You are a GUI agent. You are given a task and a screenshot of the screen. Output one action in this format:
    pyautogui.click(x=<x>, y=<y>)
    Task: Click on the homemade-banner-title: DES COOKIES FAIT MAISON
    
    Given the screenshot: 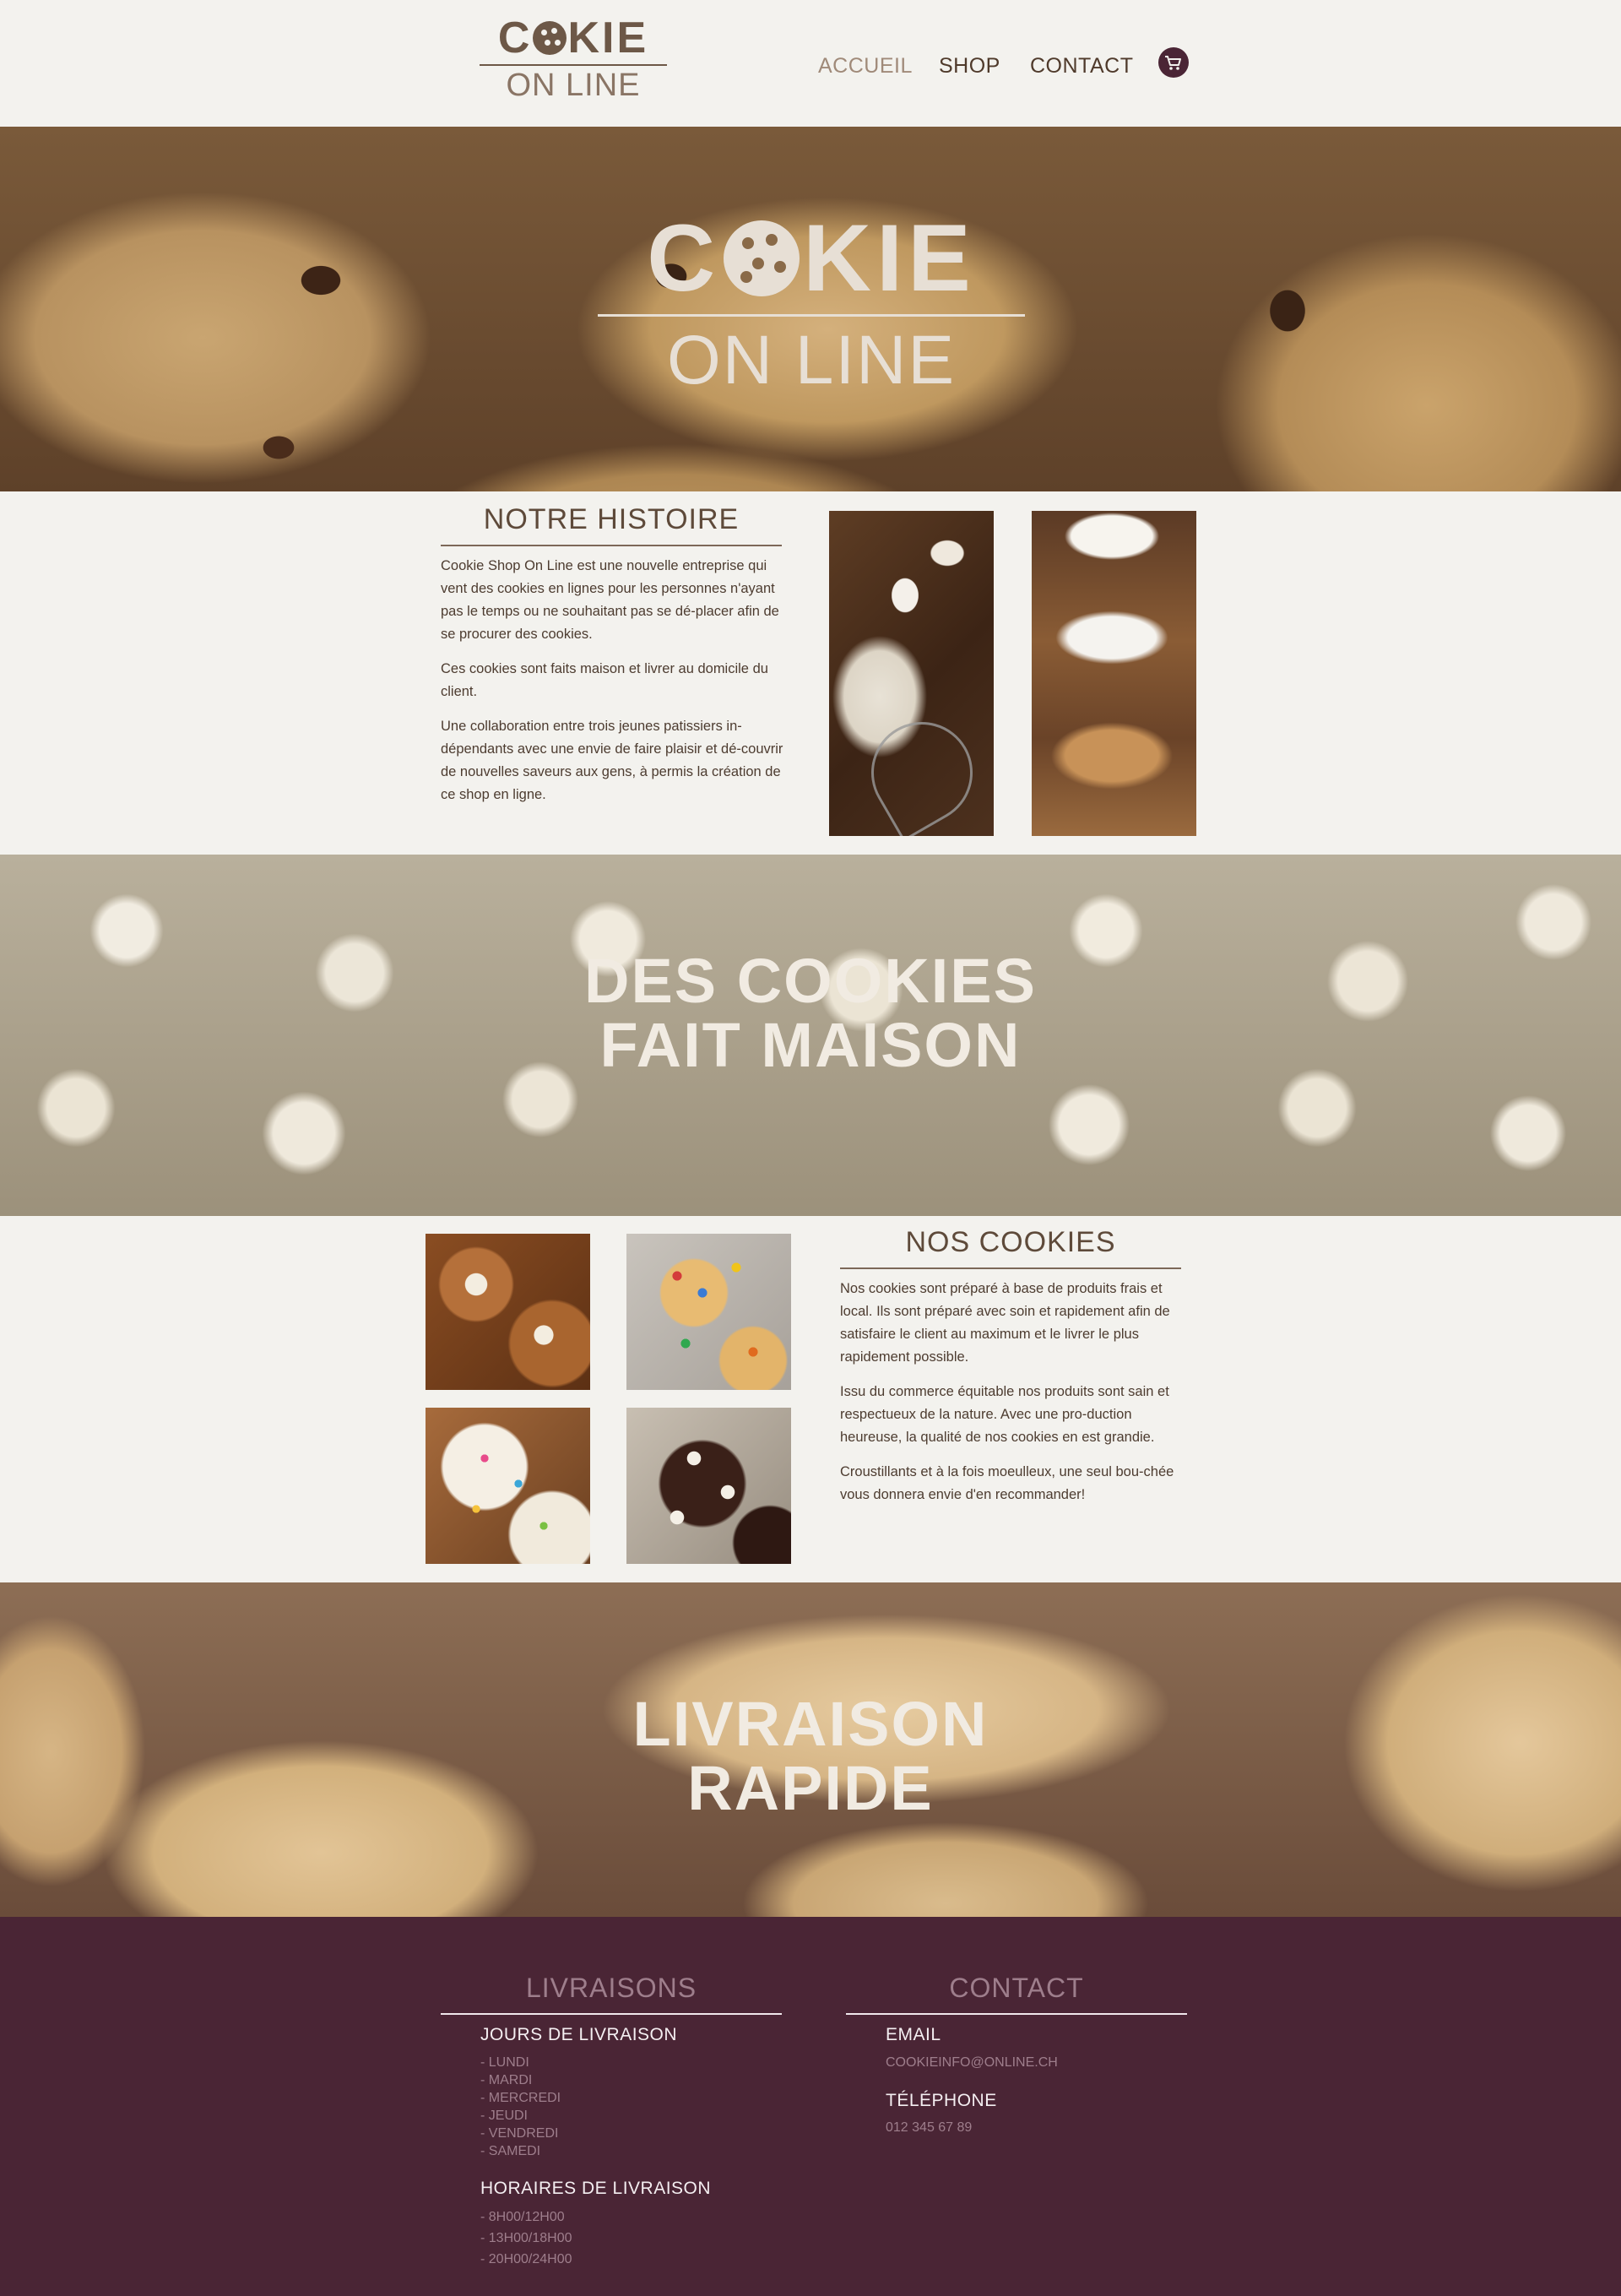 What is the action you would take?
    pyautogui.click(x=810, y=1013)
    